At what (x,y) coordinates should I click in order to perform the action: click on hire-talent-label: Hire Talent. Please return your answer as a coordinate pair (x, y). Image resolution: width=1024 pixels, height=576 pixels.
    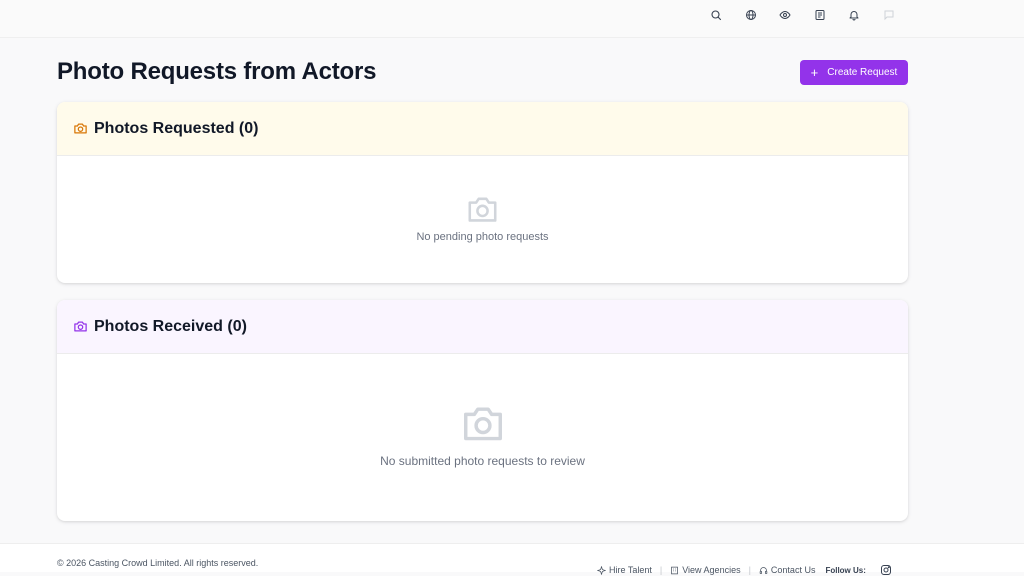
    Looking at the image, I should click on (630, 570).